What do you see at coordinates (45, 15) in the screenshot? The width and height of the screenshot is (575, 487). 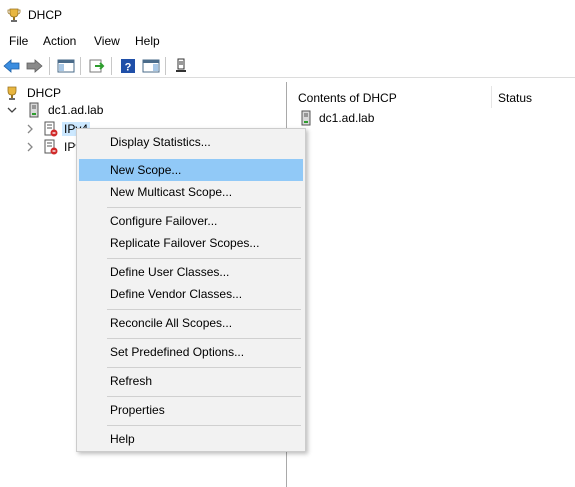 I see `window-title: DHCP` at bounding box center [45, 15].